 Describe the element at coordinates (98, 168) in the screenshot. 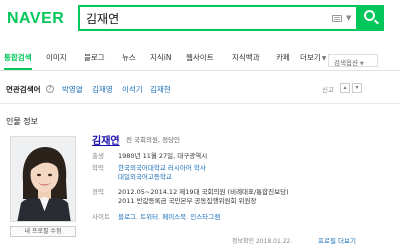

I see `info-key: 학력` at that location.